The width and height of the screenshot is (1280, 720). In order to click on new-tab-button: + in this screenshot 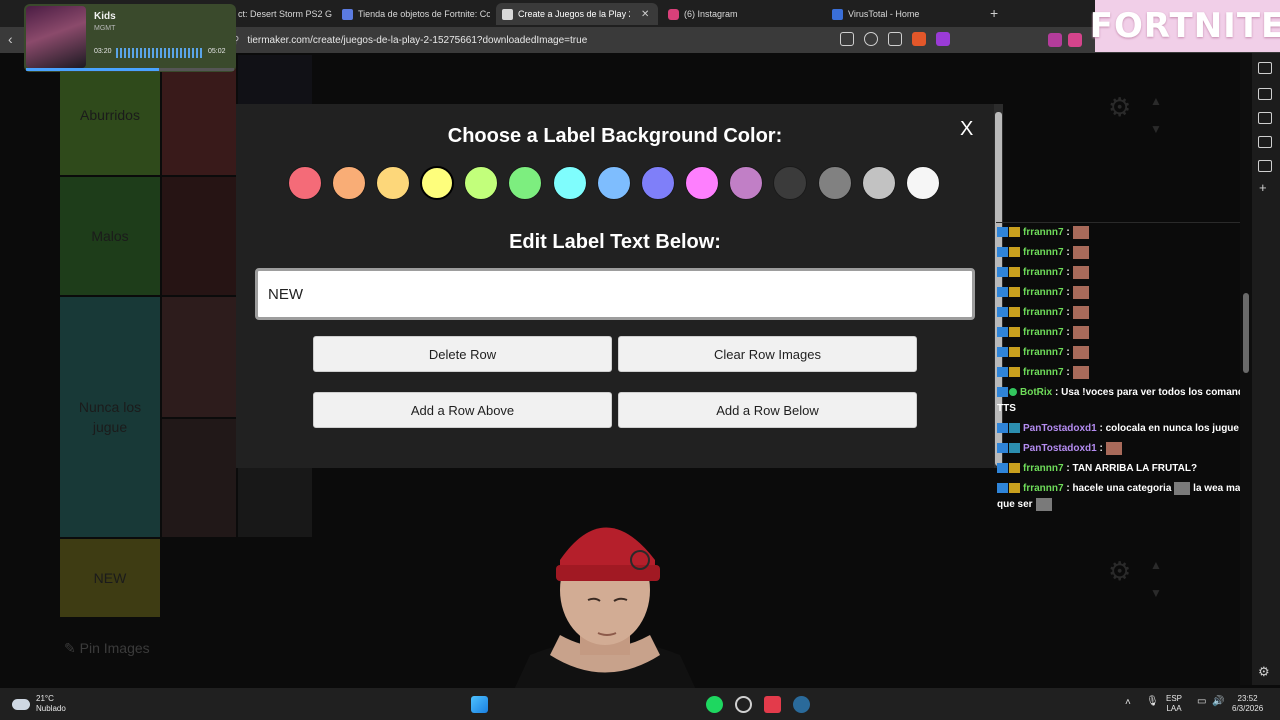, I will do `click(994, 13)`.